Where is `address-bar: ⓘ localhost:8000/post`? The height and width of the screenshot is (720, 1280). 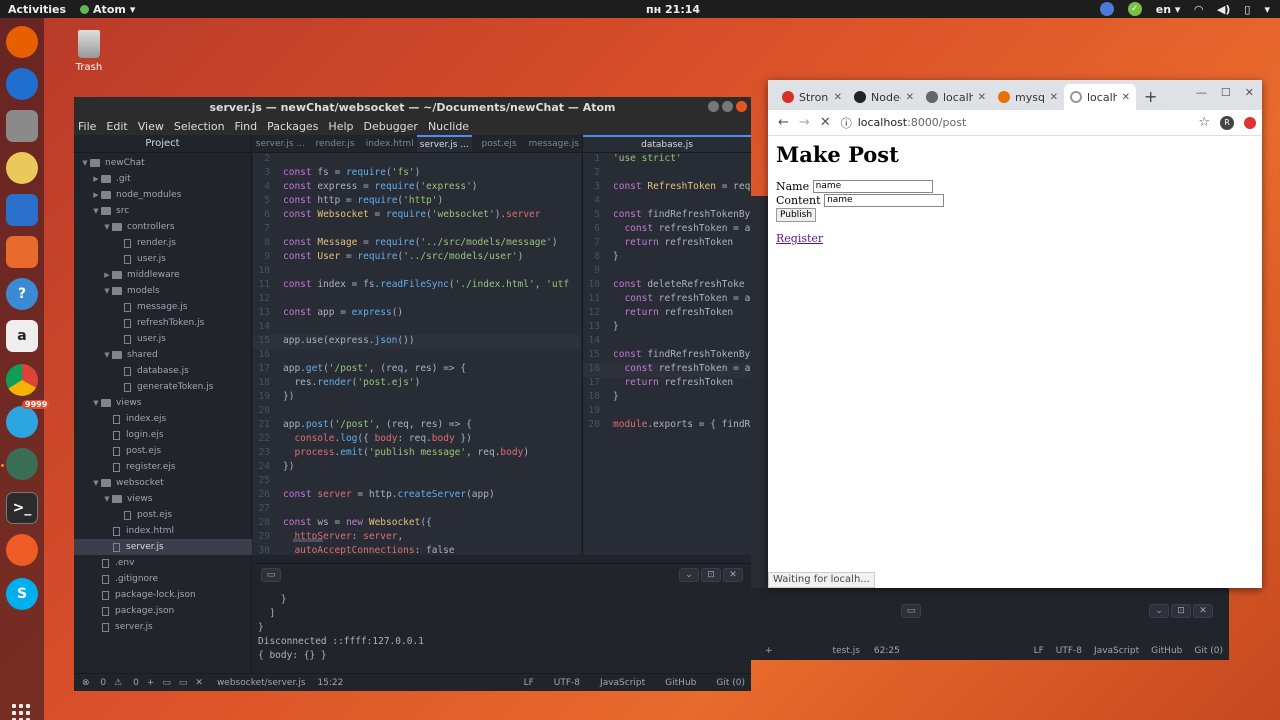 address-bar: ⓘ localhost:8000/post is located at coordinates (1015, 123).